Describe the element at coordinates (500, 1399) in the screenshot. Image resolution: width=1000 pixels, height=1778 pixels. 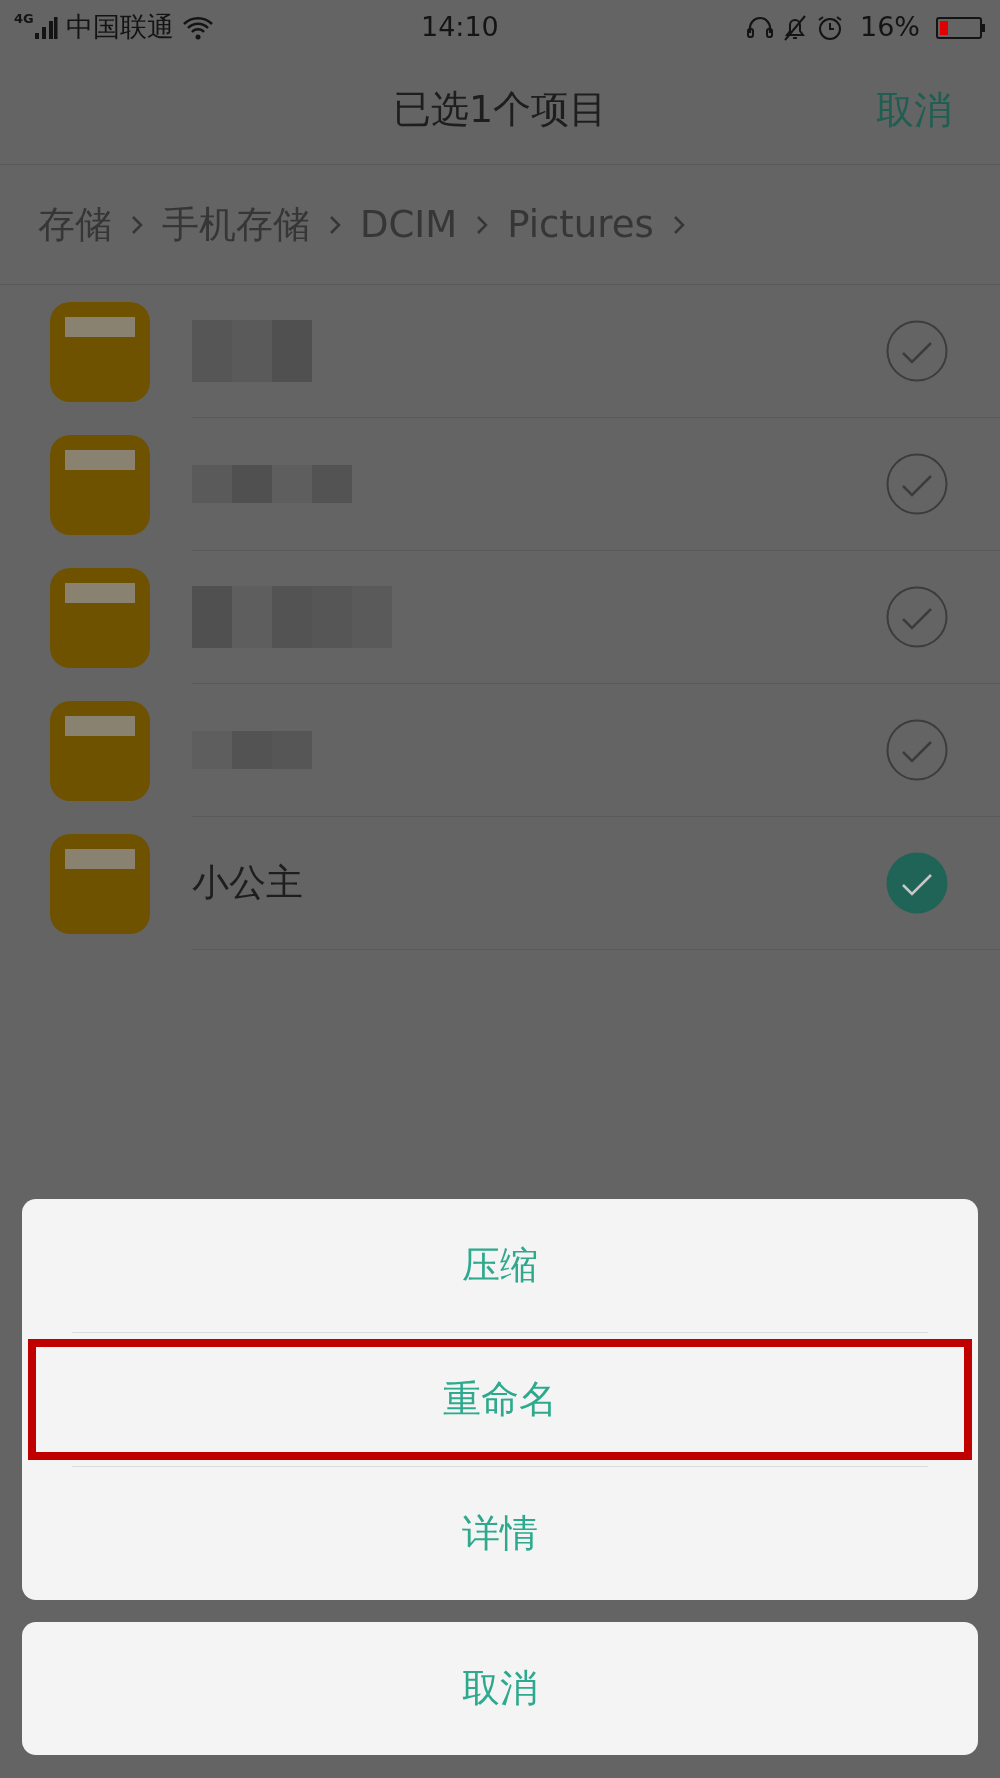
I see `menu-item: 重命名` at that location.